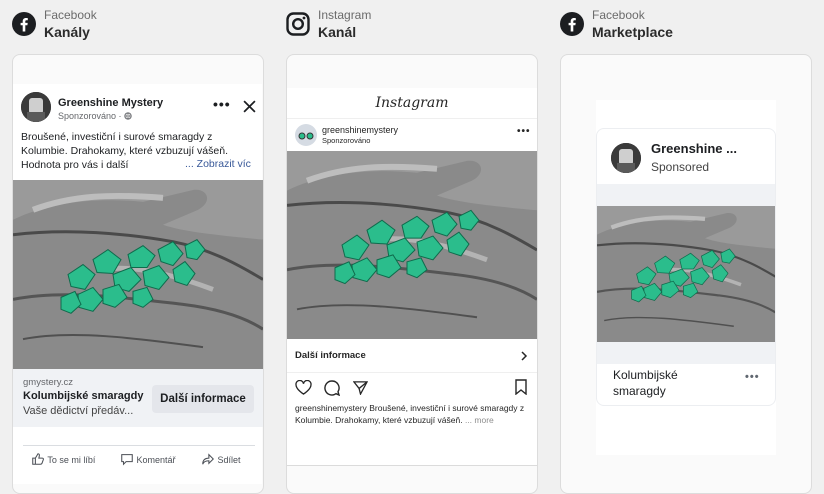 The height and width of the screenshot is (494, 824). Describe the element at coordinates (345, 15) in the screenshot. I see `platform-label: Instagram` at that location.